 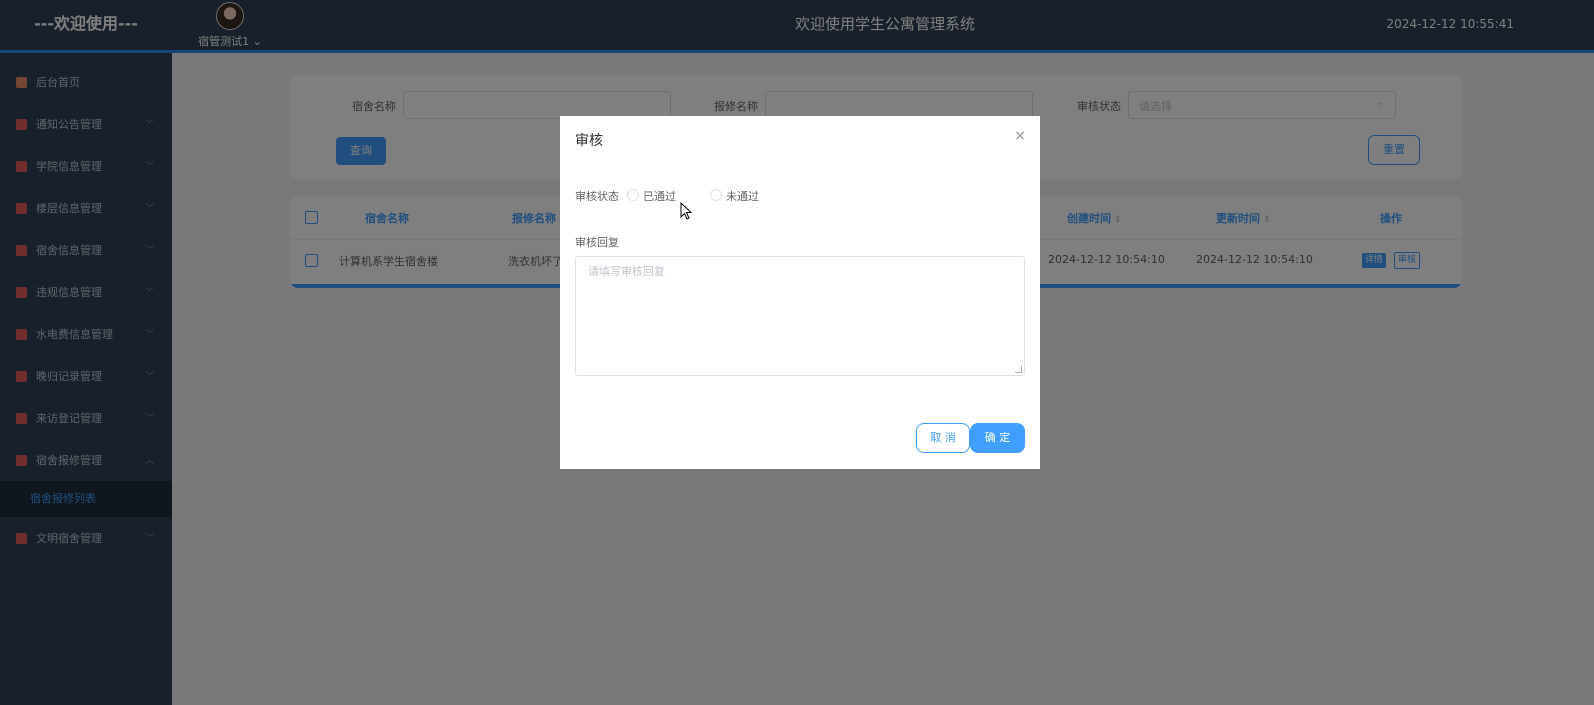 I want to click on audit-reply-textarea: 请填写审核回复, so click(x=800, y=316).